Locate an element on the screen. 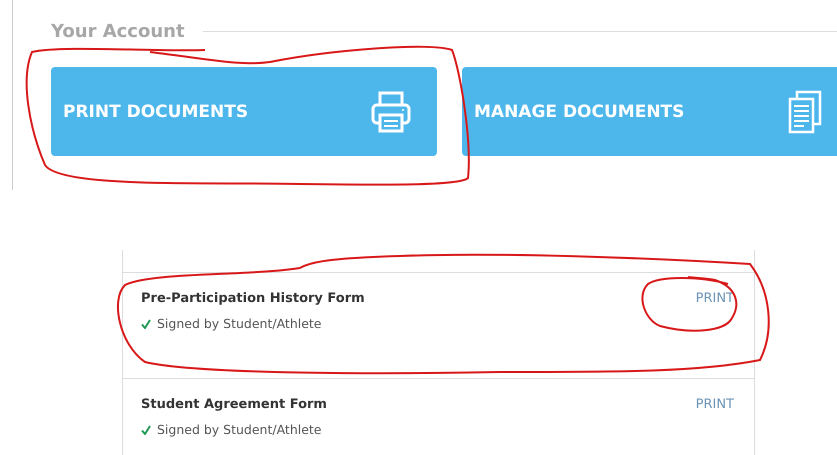  documents-icon is located at coordinates (805, 112).